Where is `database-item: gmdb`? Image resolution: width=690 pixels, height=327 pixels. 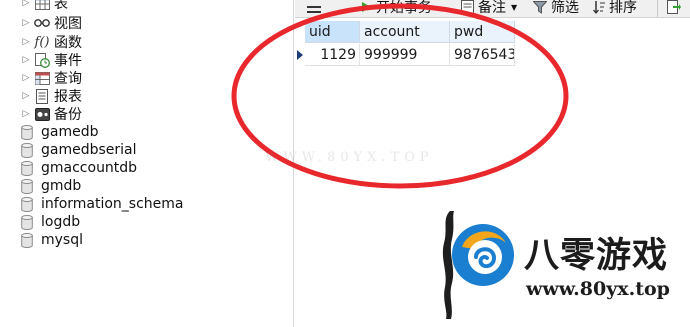
database-item: gmdb is located at coordinates (50, 186).